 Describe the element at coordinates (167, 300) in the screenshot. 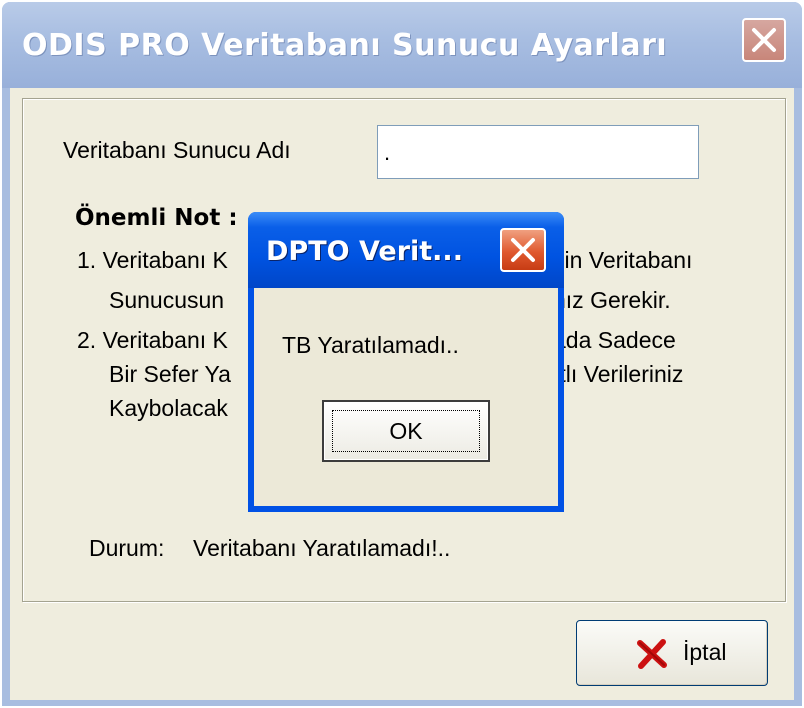

I see `note-line-2a: Sunucusun` at that location.